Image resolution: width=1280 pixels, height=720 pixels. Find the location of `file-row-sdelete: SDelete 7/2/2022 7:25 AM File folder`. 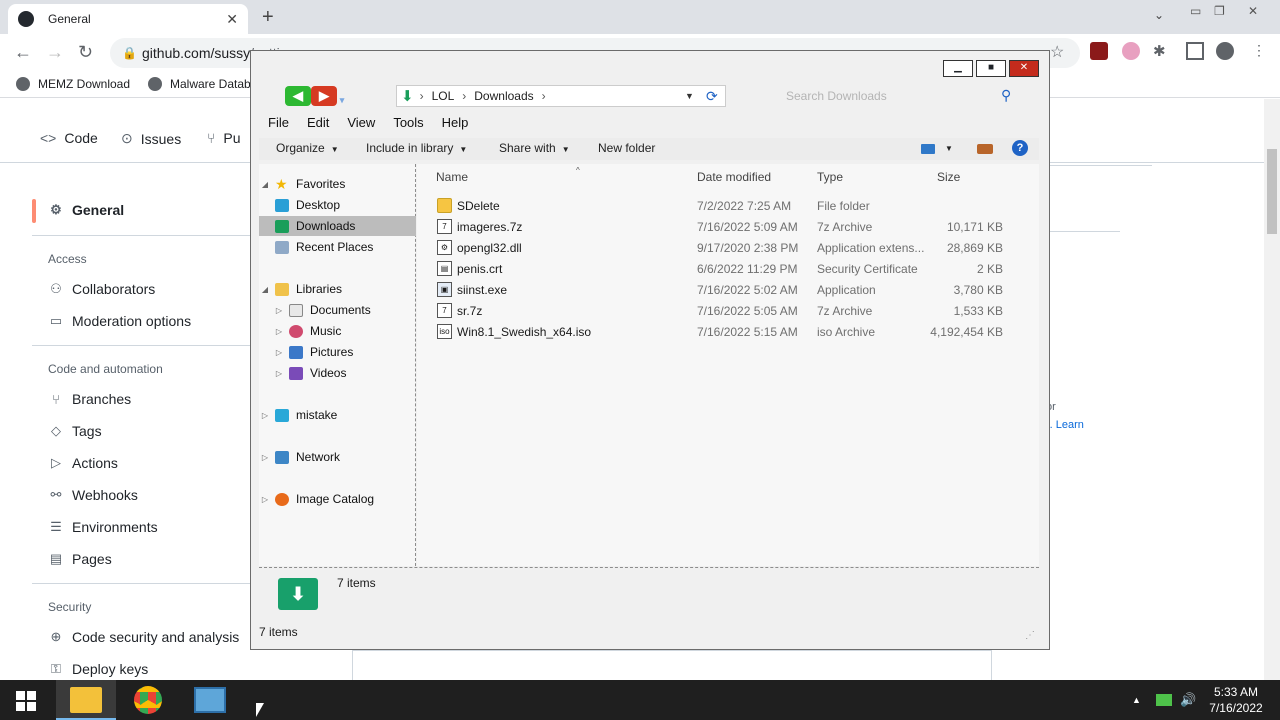

file-row-sdelete: SDelete 7/2/2022 7:25 AM File folder is located at coordinates (728, 206).